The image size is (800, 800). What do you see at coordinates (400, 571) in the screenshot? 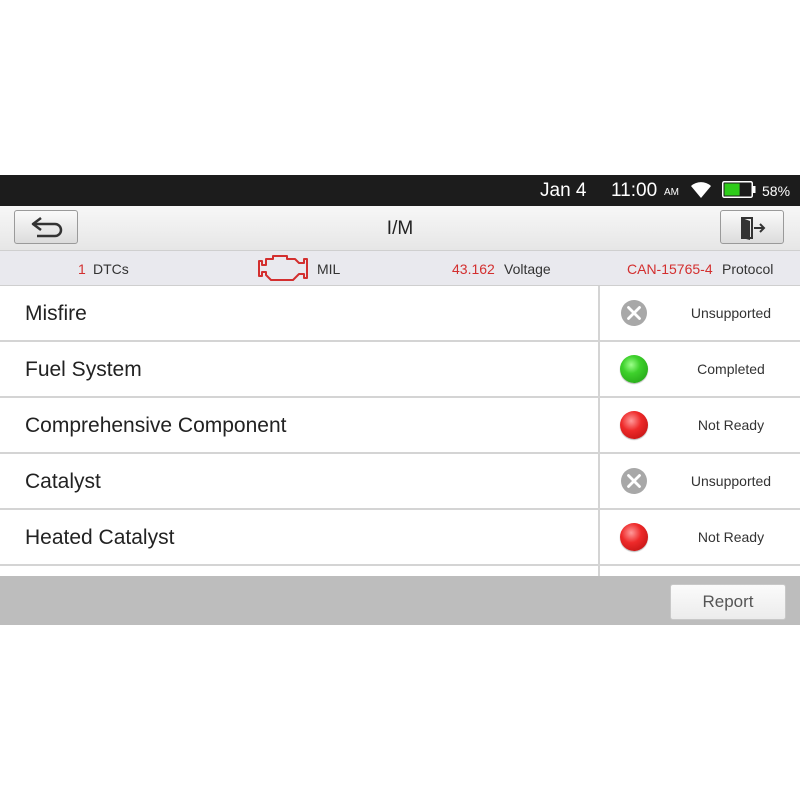
I see `table-row` at bounding box center [400, 571].